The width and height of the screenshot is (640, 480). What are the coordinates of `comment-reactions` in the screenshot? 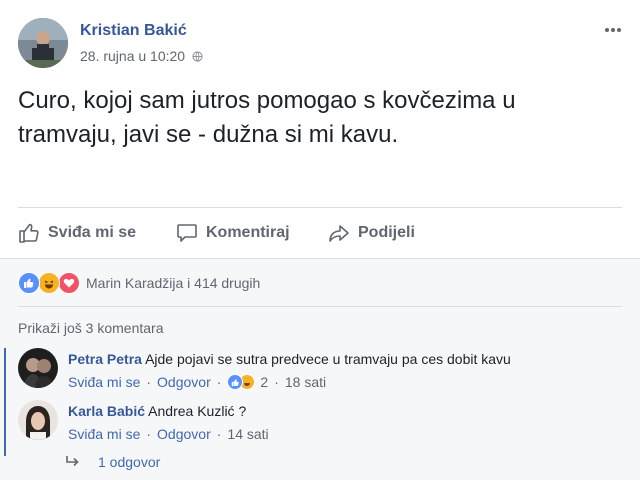 It's located at (242, 382).